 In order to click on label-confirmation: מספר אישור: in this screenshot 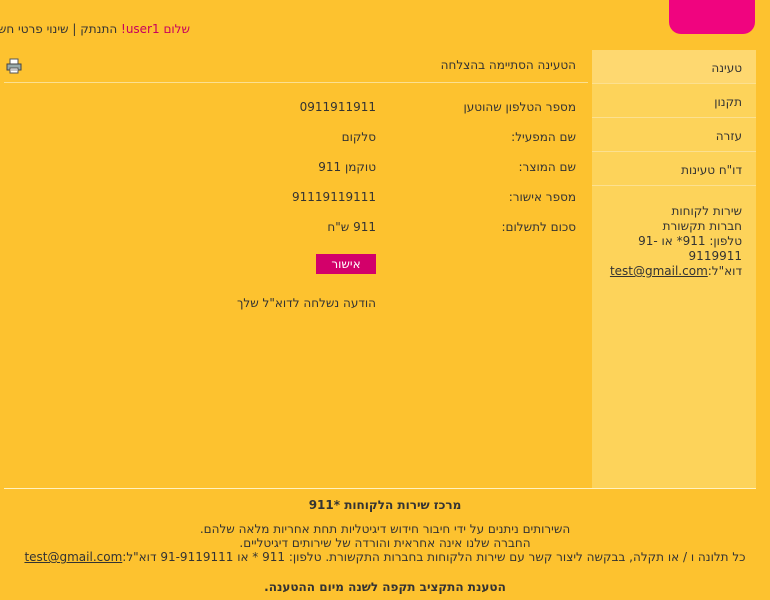, I will do `click(542, 197)`.